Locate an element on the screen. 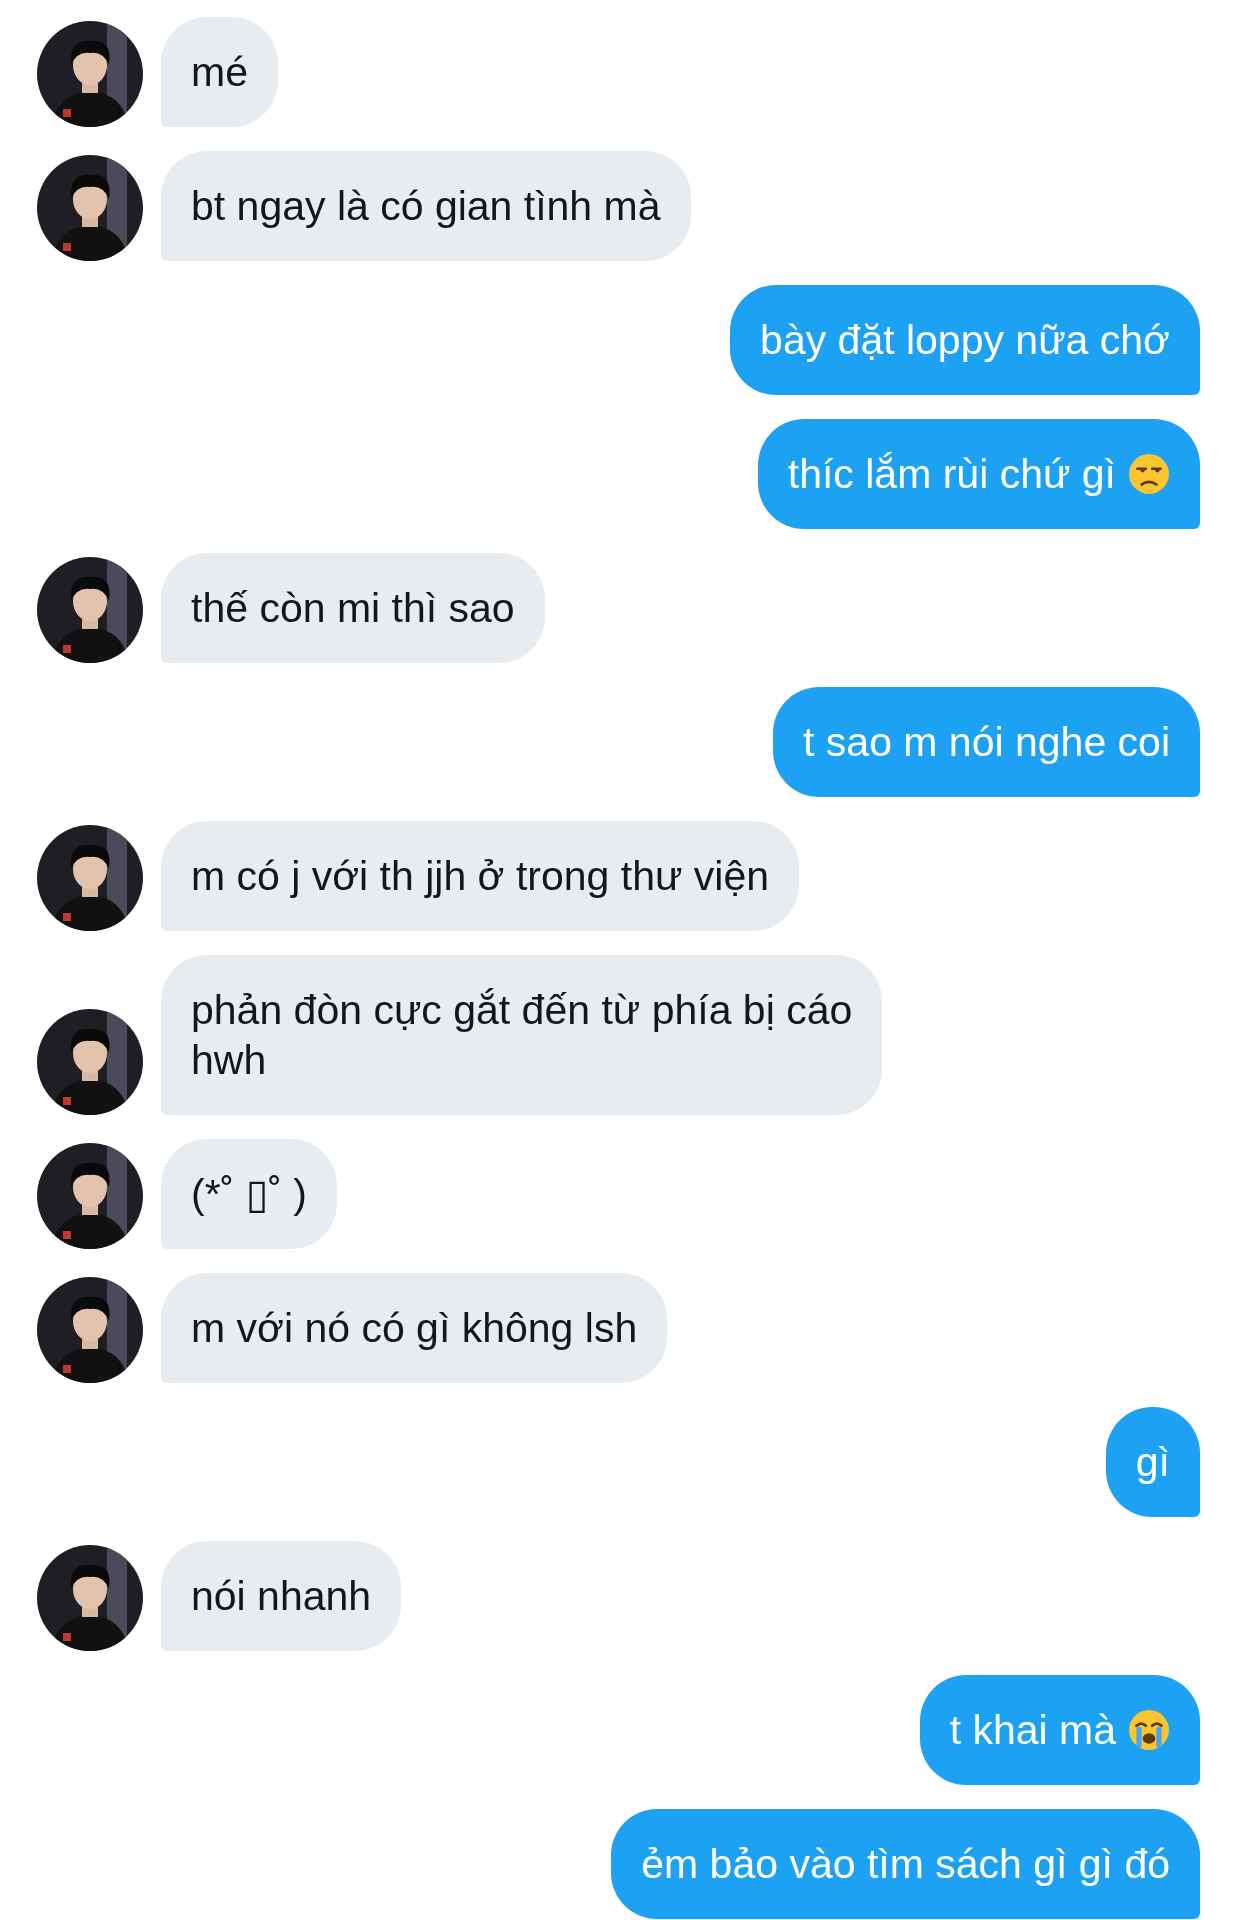  message-text: mé is located at coordinates (219, 72).